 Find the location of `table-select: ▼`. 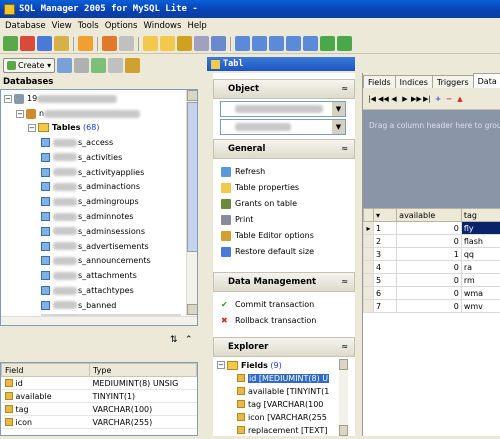

table-select: ▼ is located at coordinates (283, 127).